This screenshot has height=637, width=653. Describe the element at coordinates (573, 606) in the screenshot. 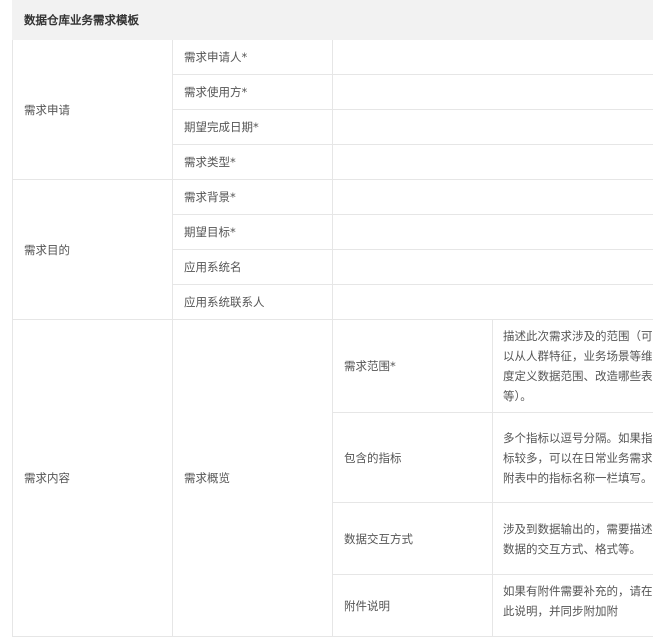

I see `field-description: 如果有附件需要补充的，请在此说明，并同步附加附` at that location.